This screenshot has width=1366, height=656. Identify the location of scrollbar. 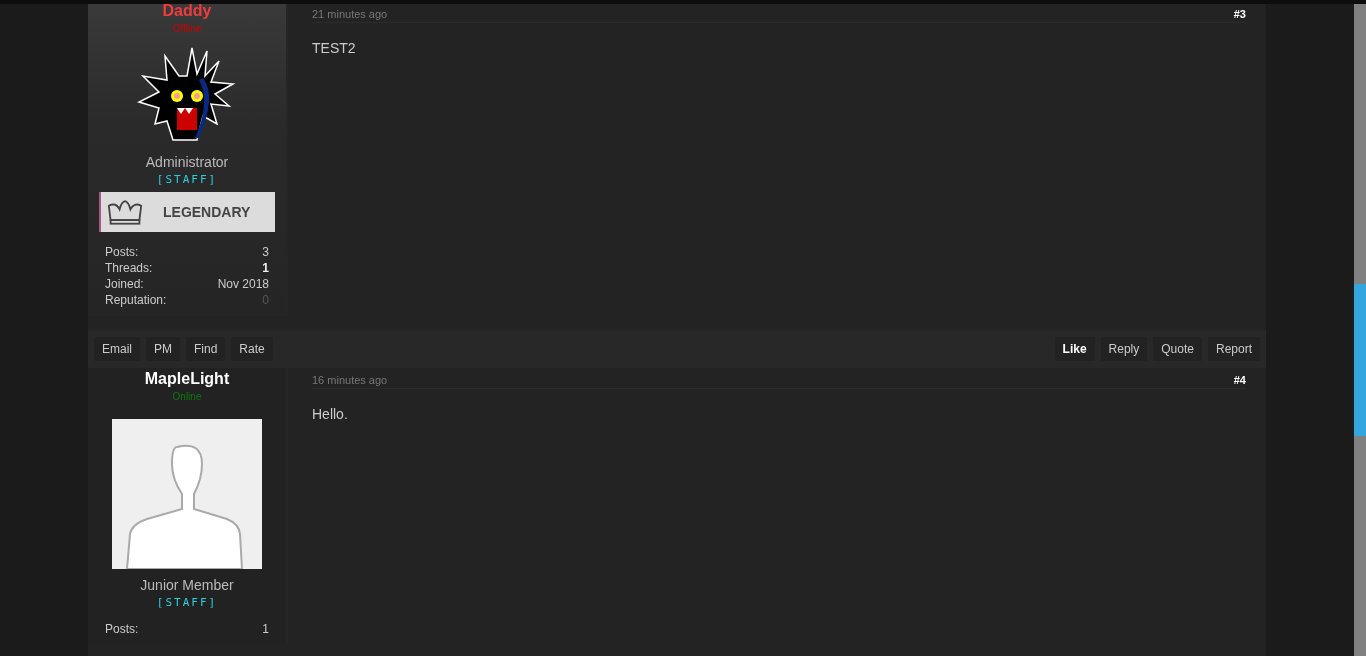
(1360, 330).